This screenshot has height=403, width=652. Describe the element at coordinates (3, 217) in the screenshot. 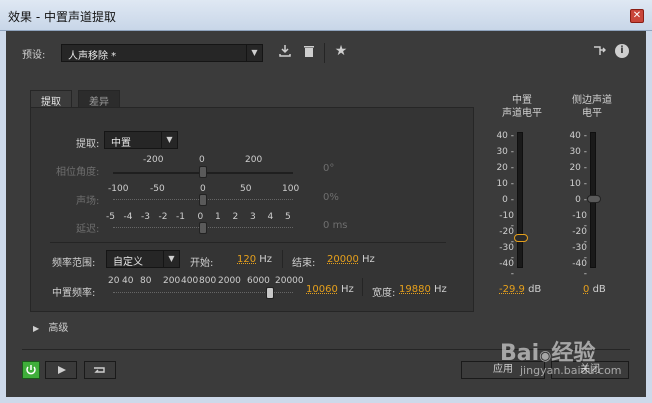

I see `frame-left-edge` at that location.